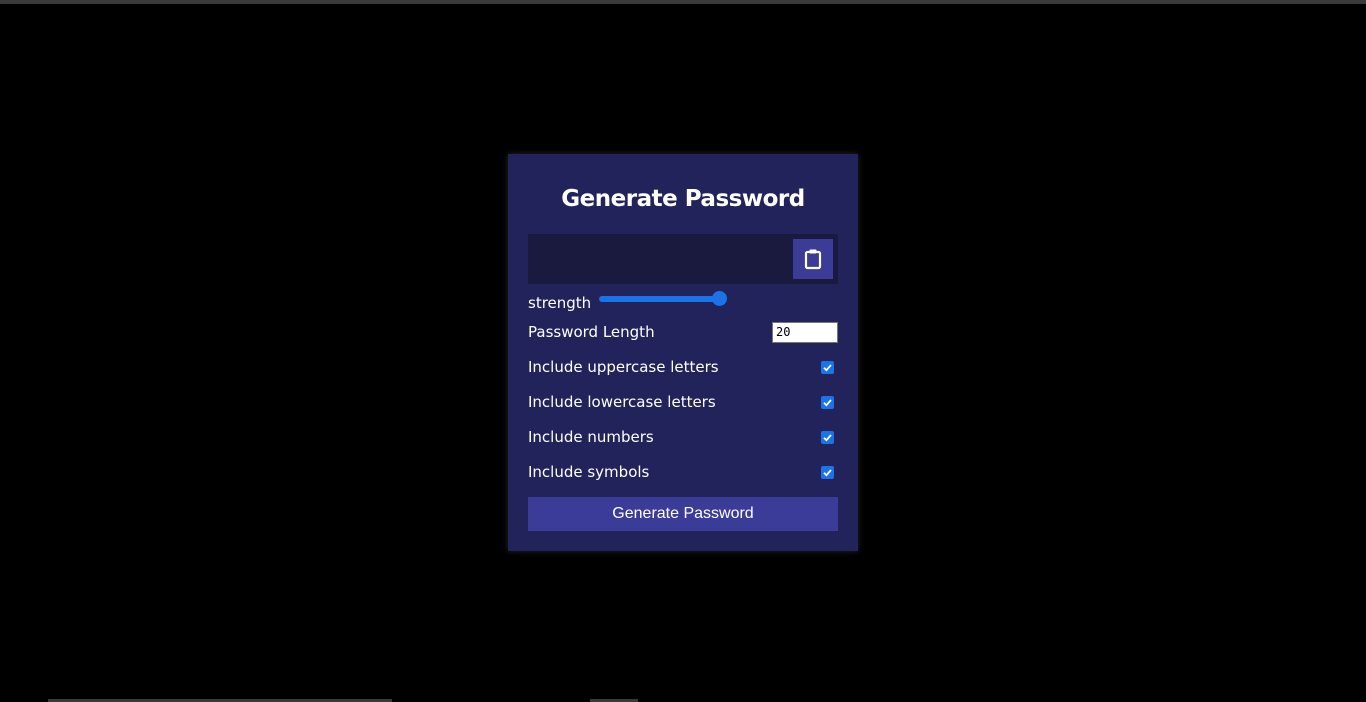  I want to click on password-length-input, so click(805, 332).